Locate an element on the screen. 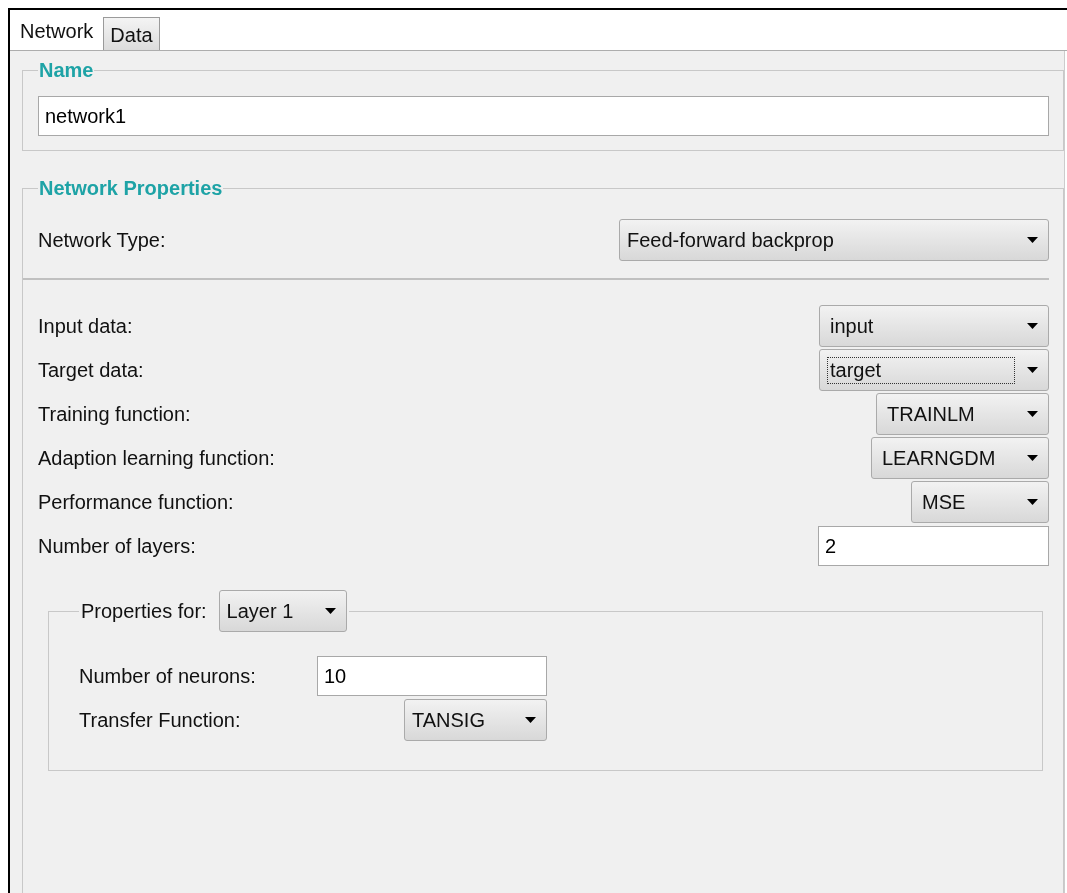 Image resolution: width=1067 pixels, height=893 pixels. input-field: 2 is located at coordinates (933, 546).